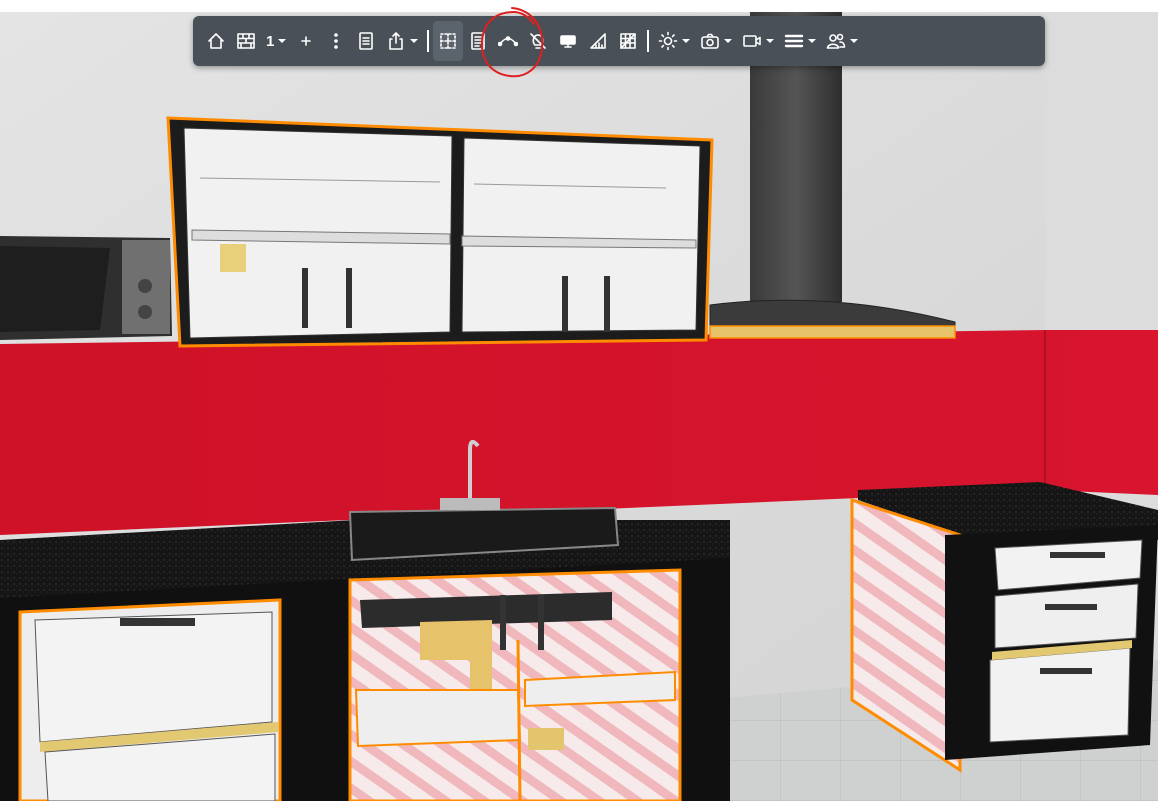 Image resolution: width=1158 pixels, height=801 pixels. Describe the element at coordinates (336, 41) in the screenshot. I see `more-options-icon` at that location.